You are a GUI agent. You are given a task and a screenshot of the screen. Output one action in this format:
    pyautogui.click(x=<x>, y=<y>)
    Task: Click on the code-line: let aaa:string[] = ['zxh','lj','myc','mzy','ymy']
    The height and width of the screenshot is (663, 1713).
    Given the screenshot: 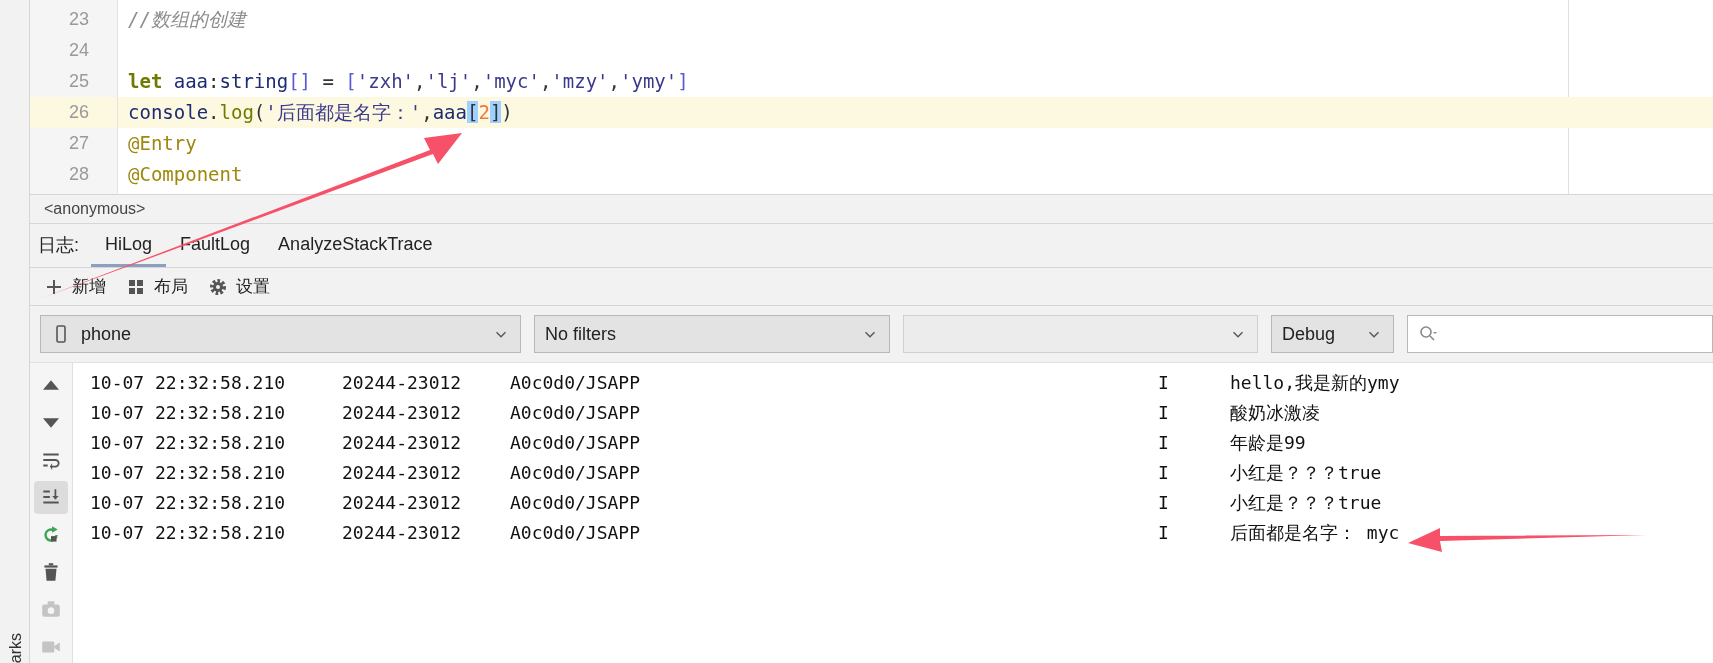 What is the action you would take?
    pyautogui.click(x=408, y=82)
    